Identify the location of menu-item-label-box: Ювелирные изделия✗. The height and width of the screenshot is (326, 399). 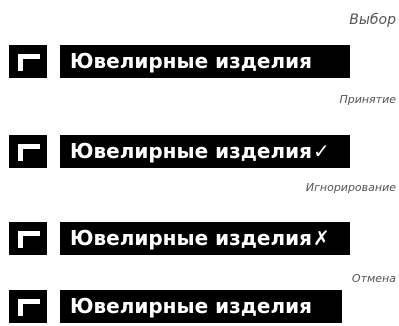
(205, 238).